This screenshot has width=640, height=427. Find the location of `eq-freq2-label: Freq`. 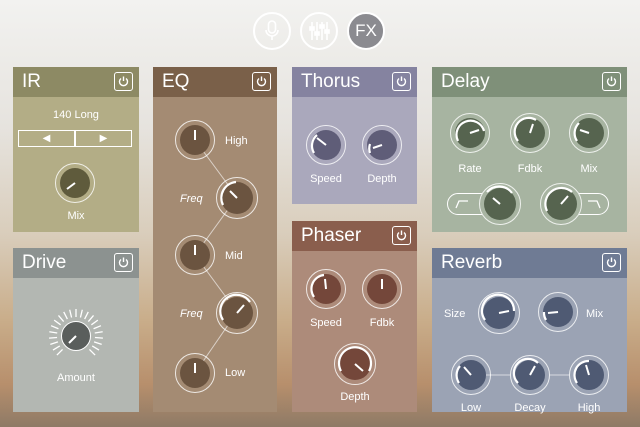

eq-freq2-label: Freq is located at coordinates (191, 314).